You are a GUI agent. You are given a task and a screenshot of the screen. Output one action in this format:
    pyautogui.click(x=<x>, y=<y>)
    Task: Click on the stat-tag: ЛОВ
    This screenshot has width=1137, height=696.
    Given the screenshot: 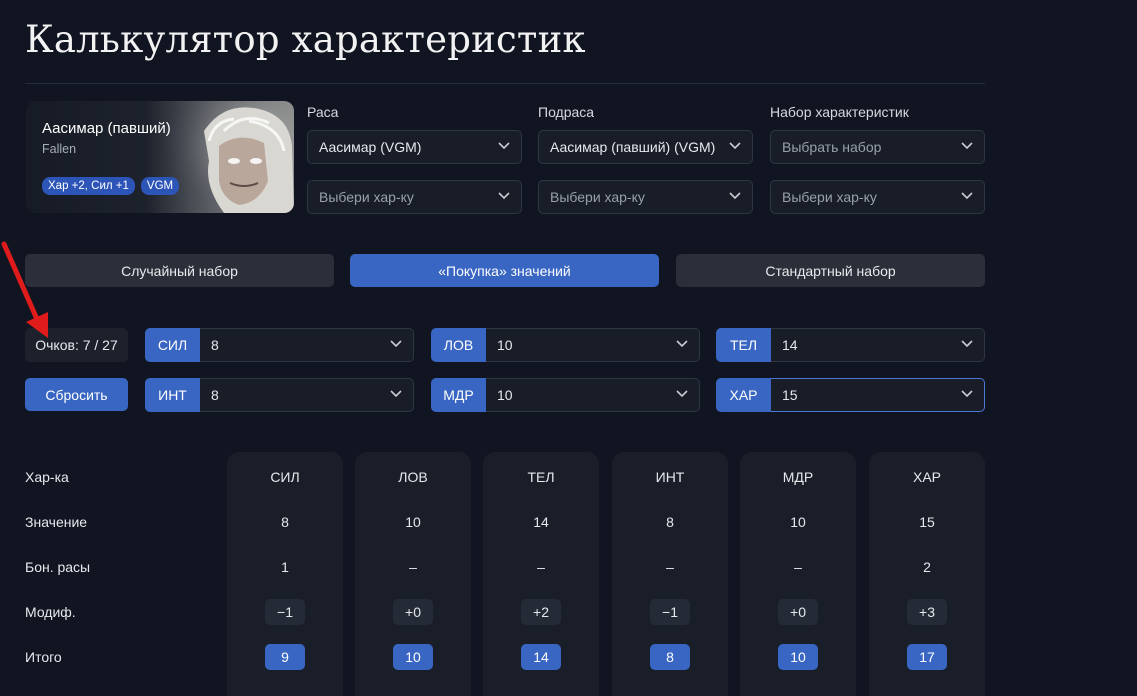 What is the action you would take?
    pyautogui.click(x=458, y=345)
    